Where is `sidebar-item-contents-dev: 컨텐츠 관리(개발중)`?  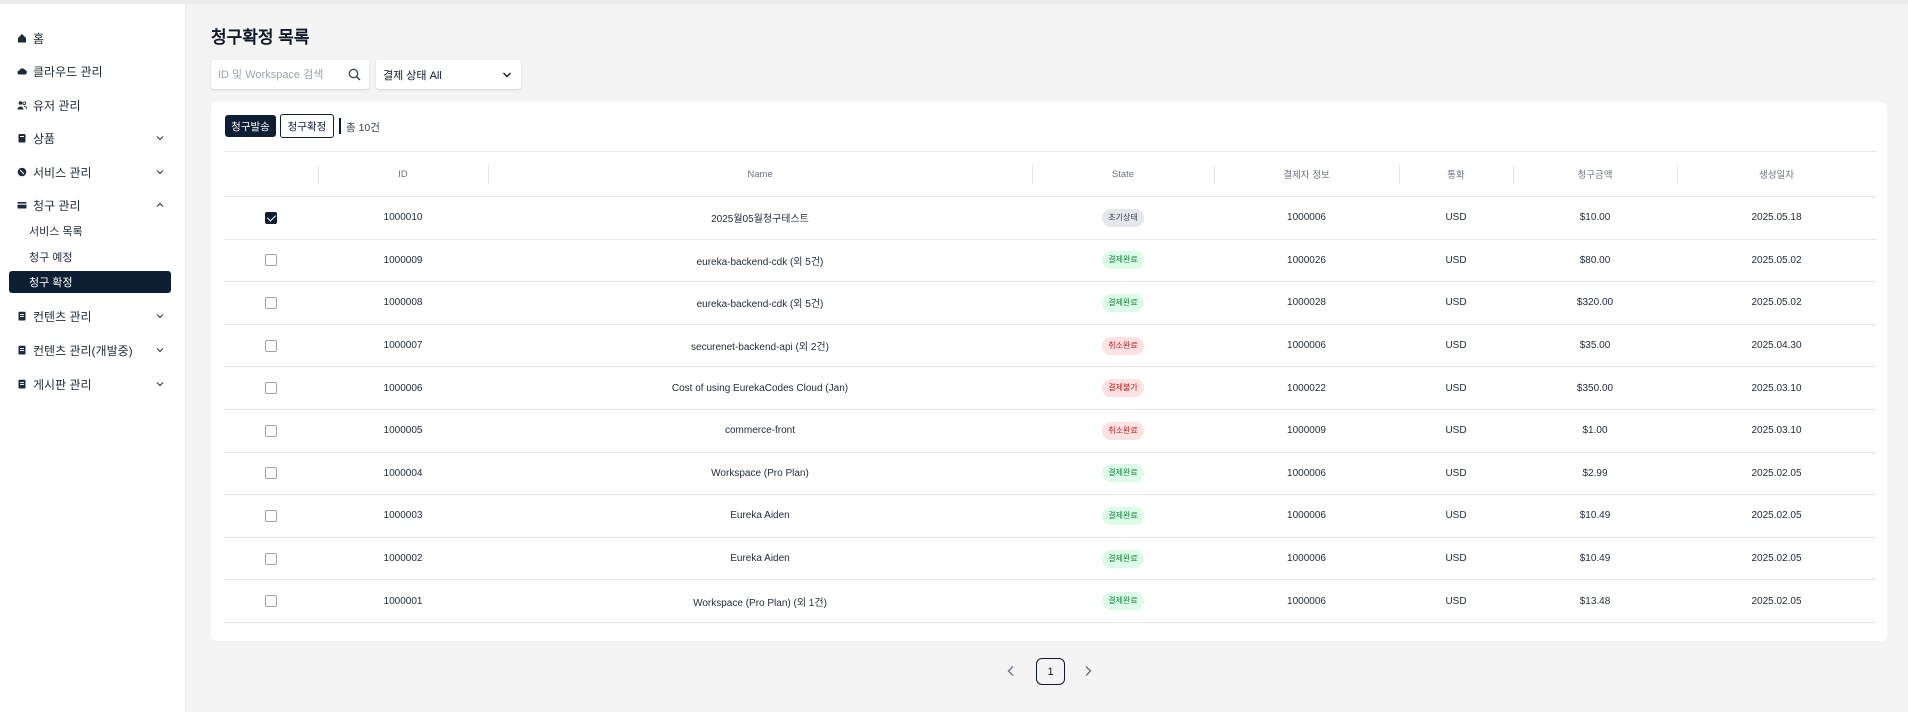
sidebar-item-contents-dev: 컨텐츠 관리(개발중) is located at coordinates (90, 350).